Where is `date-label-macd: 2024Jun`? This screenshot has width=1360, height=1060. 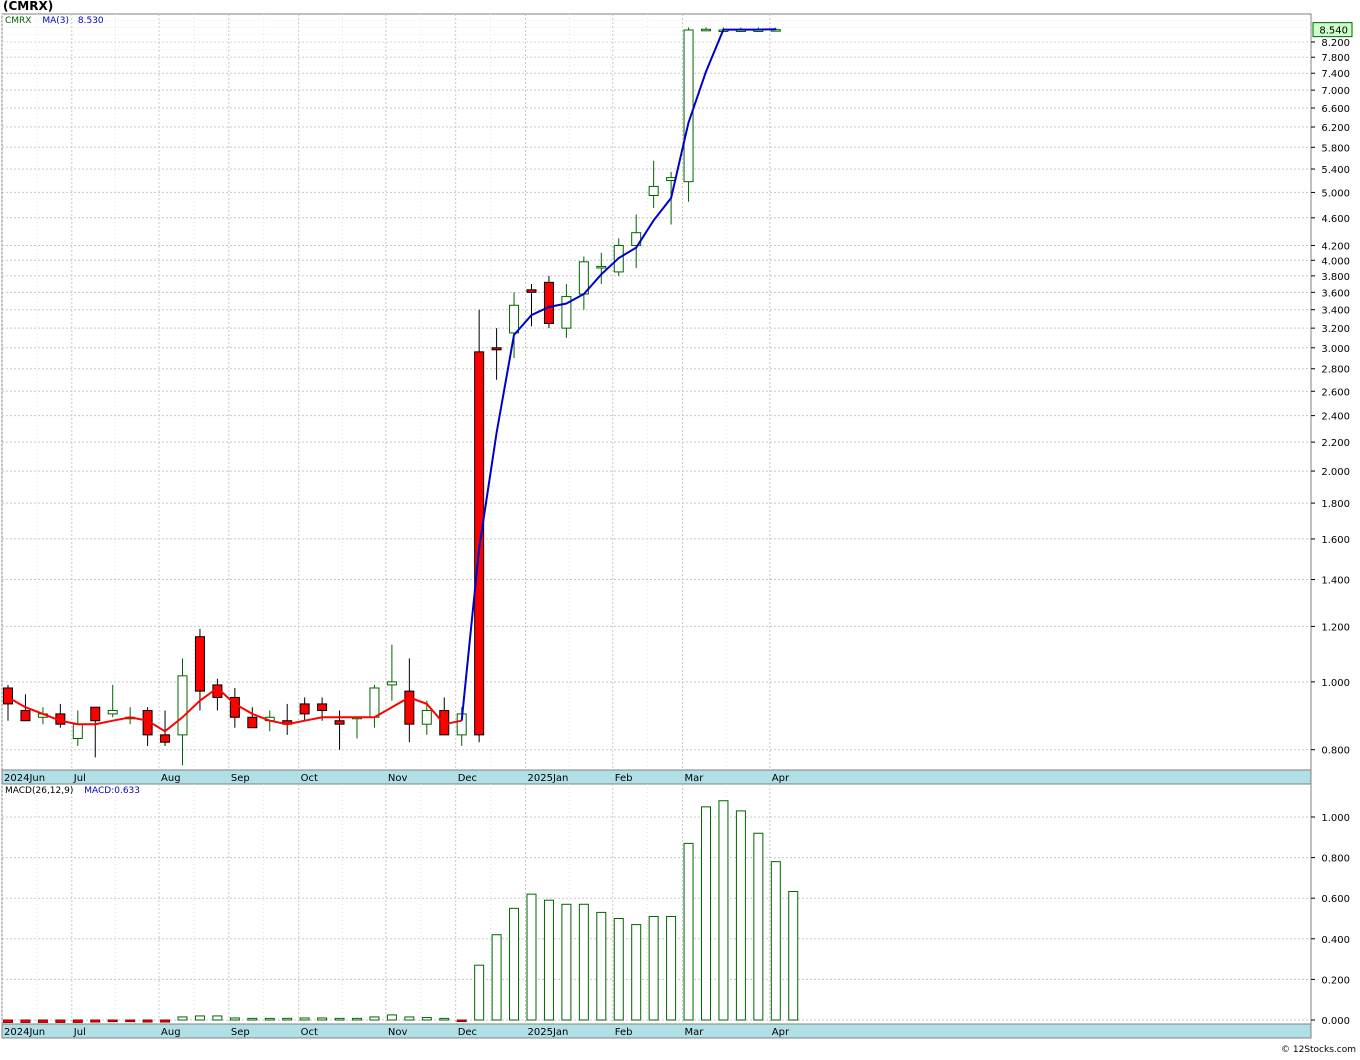
date-label-macd: 2024Jun is located at coordinates (24, 1032).